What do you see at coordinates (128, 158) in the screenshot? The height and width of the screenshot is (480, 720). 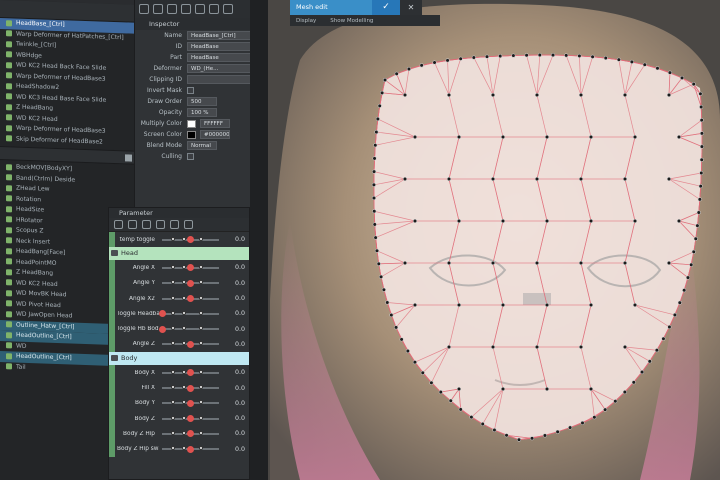 I see `trash-icon` at bounding box center [128, 158].